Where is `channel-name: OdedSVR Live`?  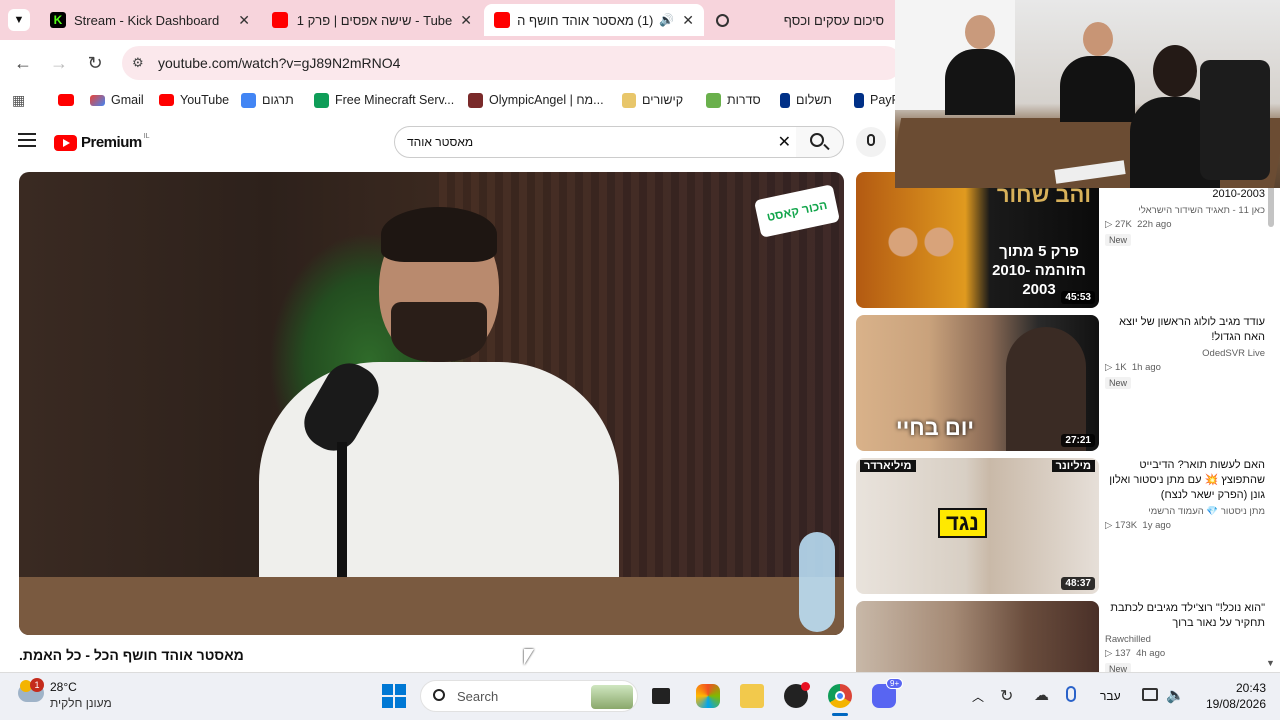
channel-name: OdedSVR Live is located at coordinates (1185, 353).